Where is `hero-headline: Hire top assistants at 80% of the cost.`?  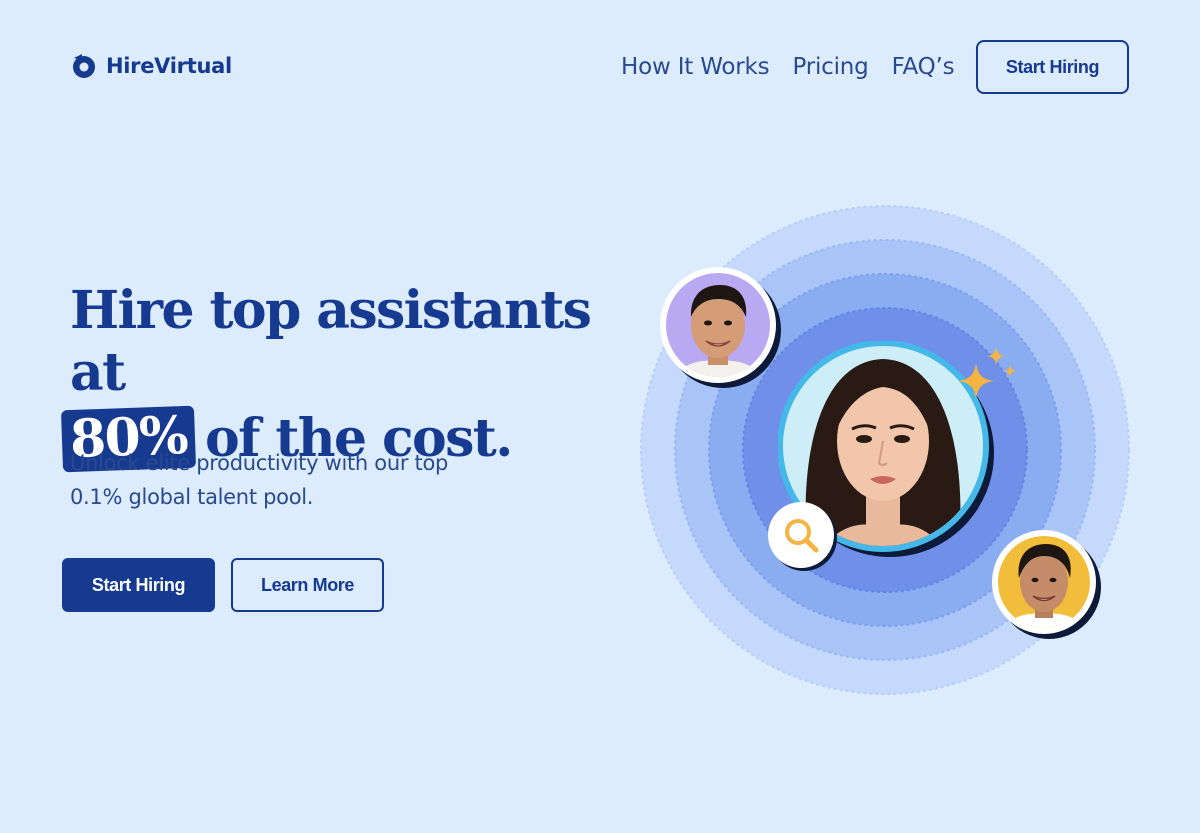 hero-headline: Hire top assistants at 80% of the cost. is located at coordinates (345, 376).